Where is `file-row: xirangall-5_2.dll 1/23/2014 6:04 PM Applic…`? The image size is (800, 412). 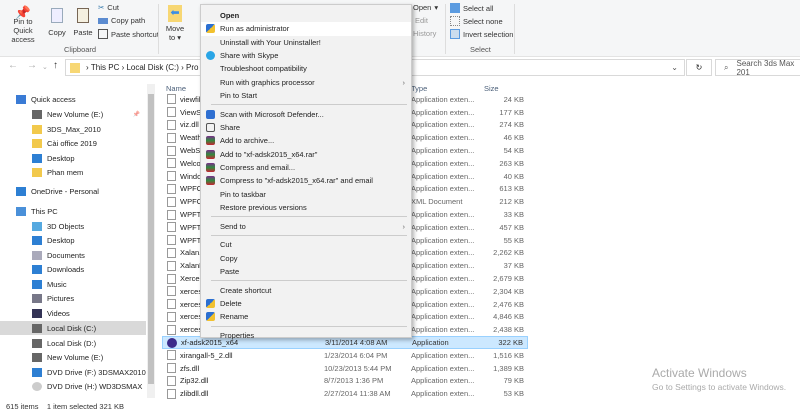 file-row: xirangall-5_2.dll 1/23/2014 6:04 PM Applic… is located at coordinates (345, 355).